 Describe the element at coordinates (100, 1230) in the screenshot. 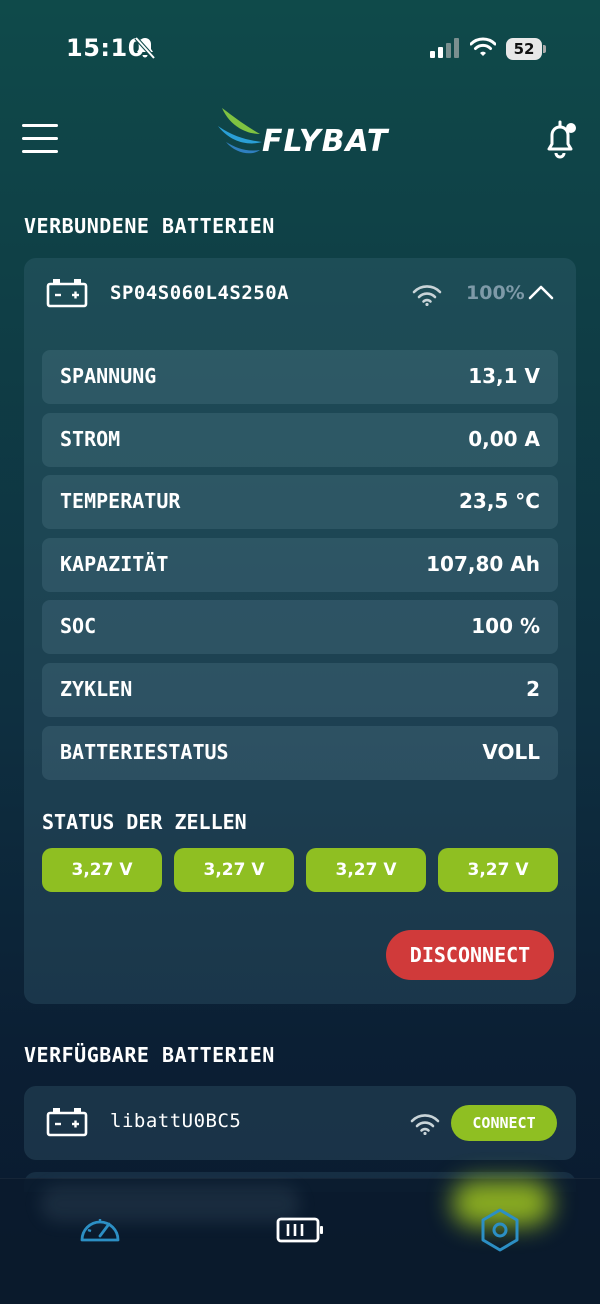

I see `gauge-icon` at that location.